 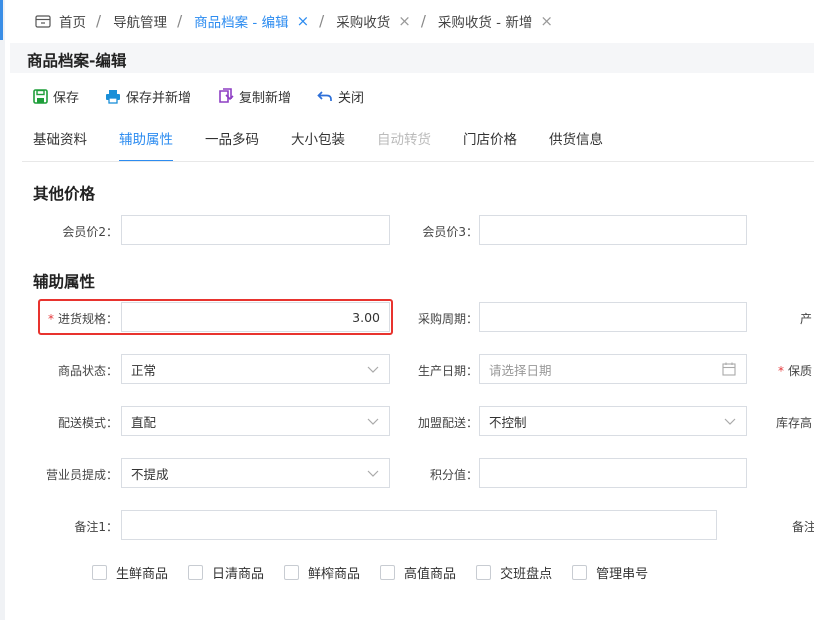 I want to click on tab-supply-info: 供货信息, so click(x=576, y=143).